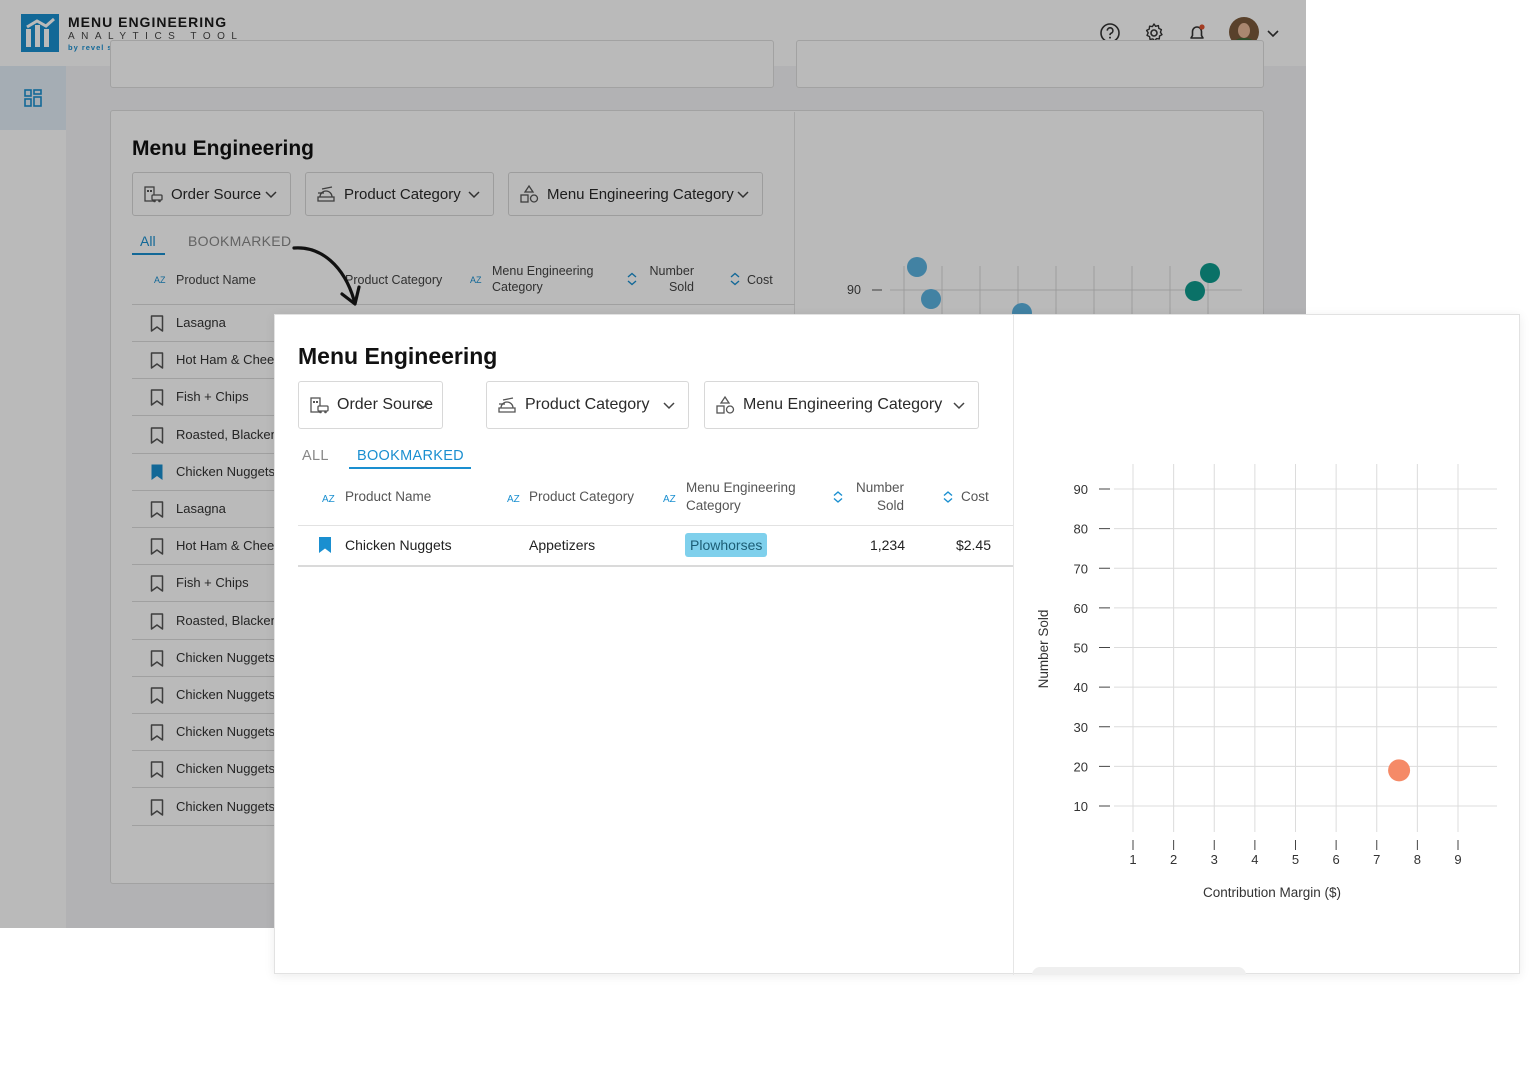 This screenshot has width=1530, height=1086. What do you see at coordinates (1081, 608) in the screenshot?
I see `y-tick-label: 60` at bounding box center [1081, 608].